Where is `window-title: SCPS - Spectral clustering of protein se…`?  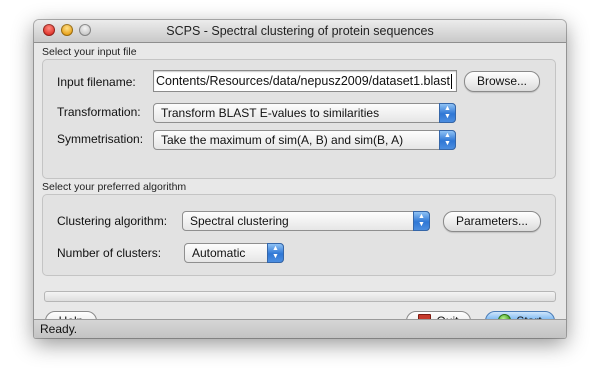
window-title: SCPS - Spectral clustering of protein se… is located at coordinates (300, 31).